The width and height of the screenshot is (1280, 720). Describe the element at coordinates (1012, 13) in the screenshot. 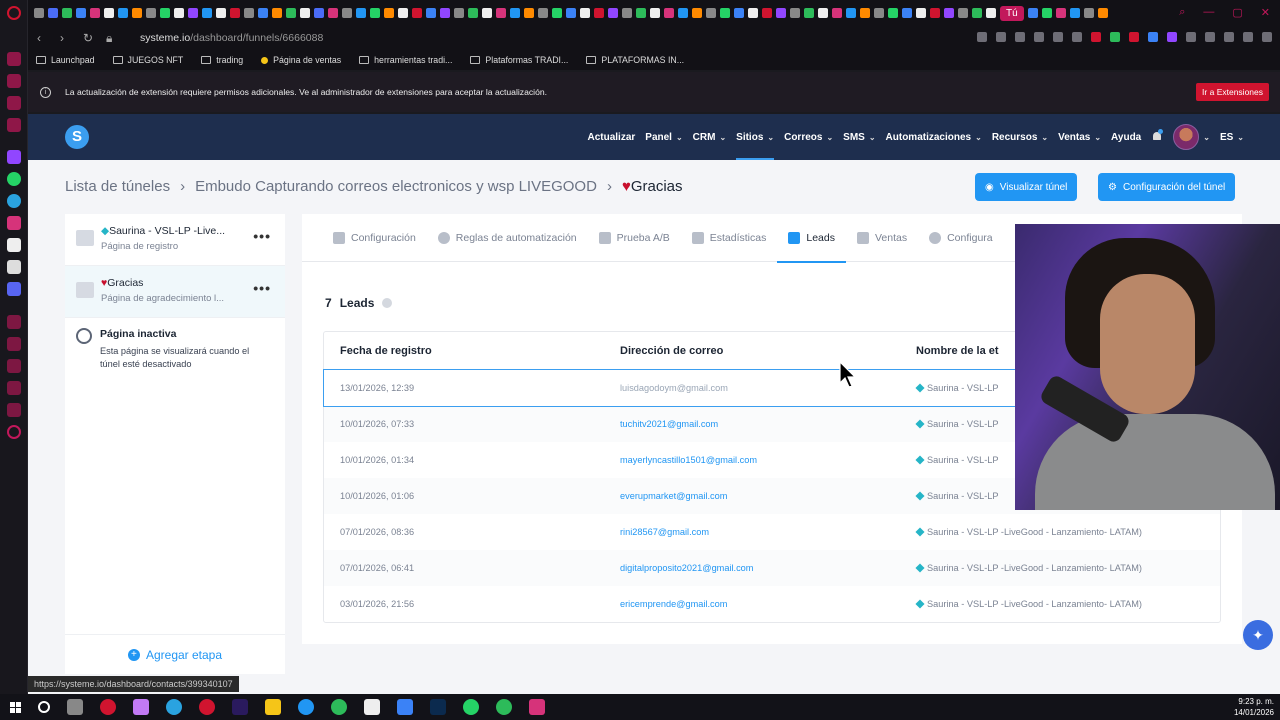

I see `active-tab: Tú` at that location.